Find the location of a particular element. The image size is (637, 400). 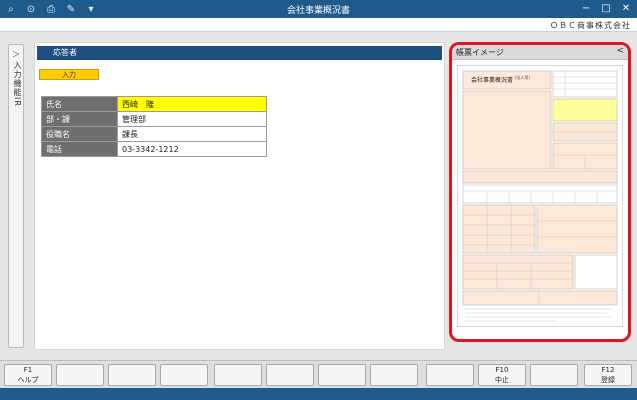

field-label: 部・課 is located at coordinates (79, 119).